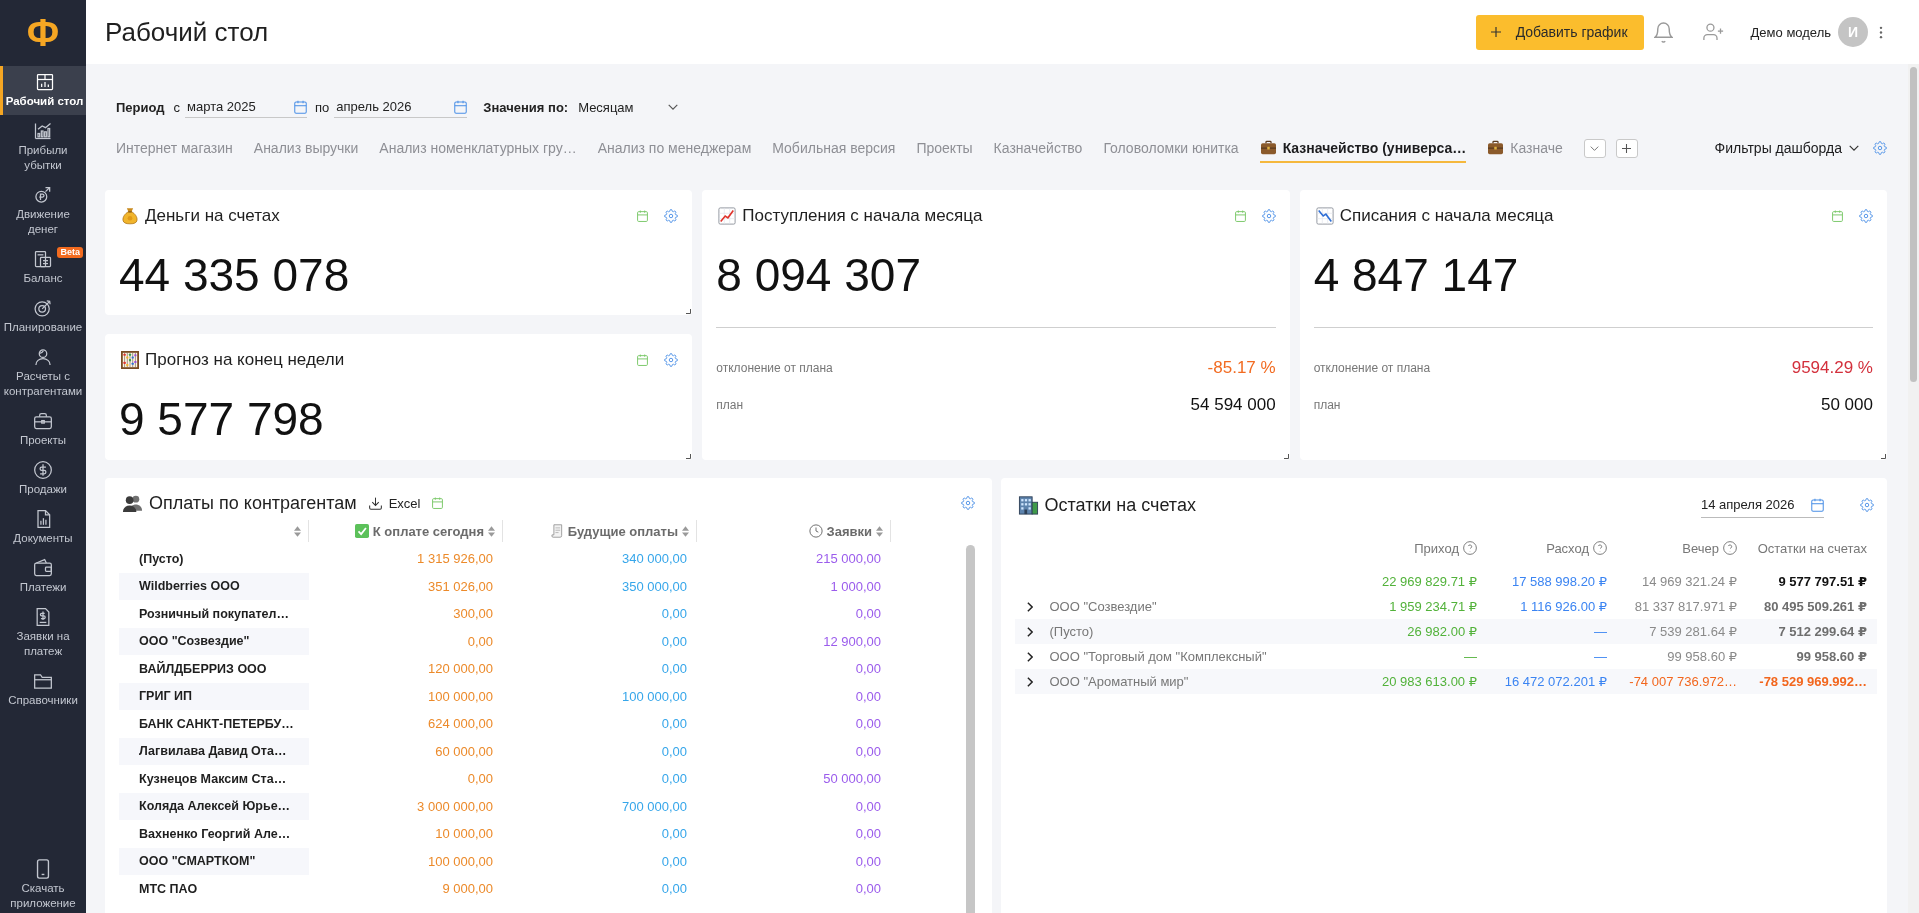 The height and width of the screenshot is (913, 1919). I want to click on nav-item: Прибыли убытки, so click(43, 147).